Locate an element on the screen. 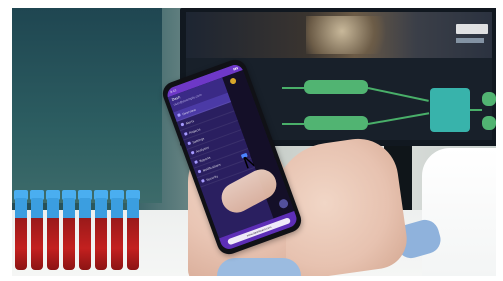 This screenshot has width=503, height=281. monitor-panel-title is located at coordinates (472, 29).